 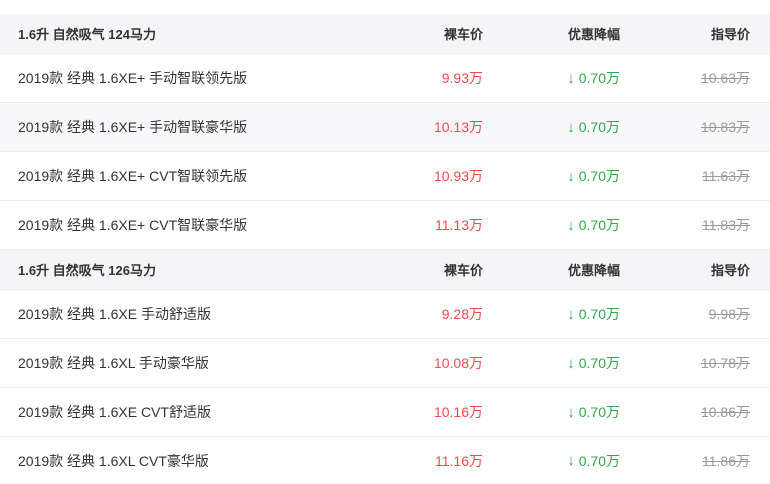 What do you see at coordinates (459, 225) in the screenshot?
I see `bare-price: 11.13万` at bounding box center [459, 225].